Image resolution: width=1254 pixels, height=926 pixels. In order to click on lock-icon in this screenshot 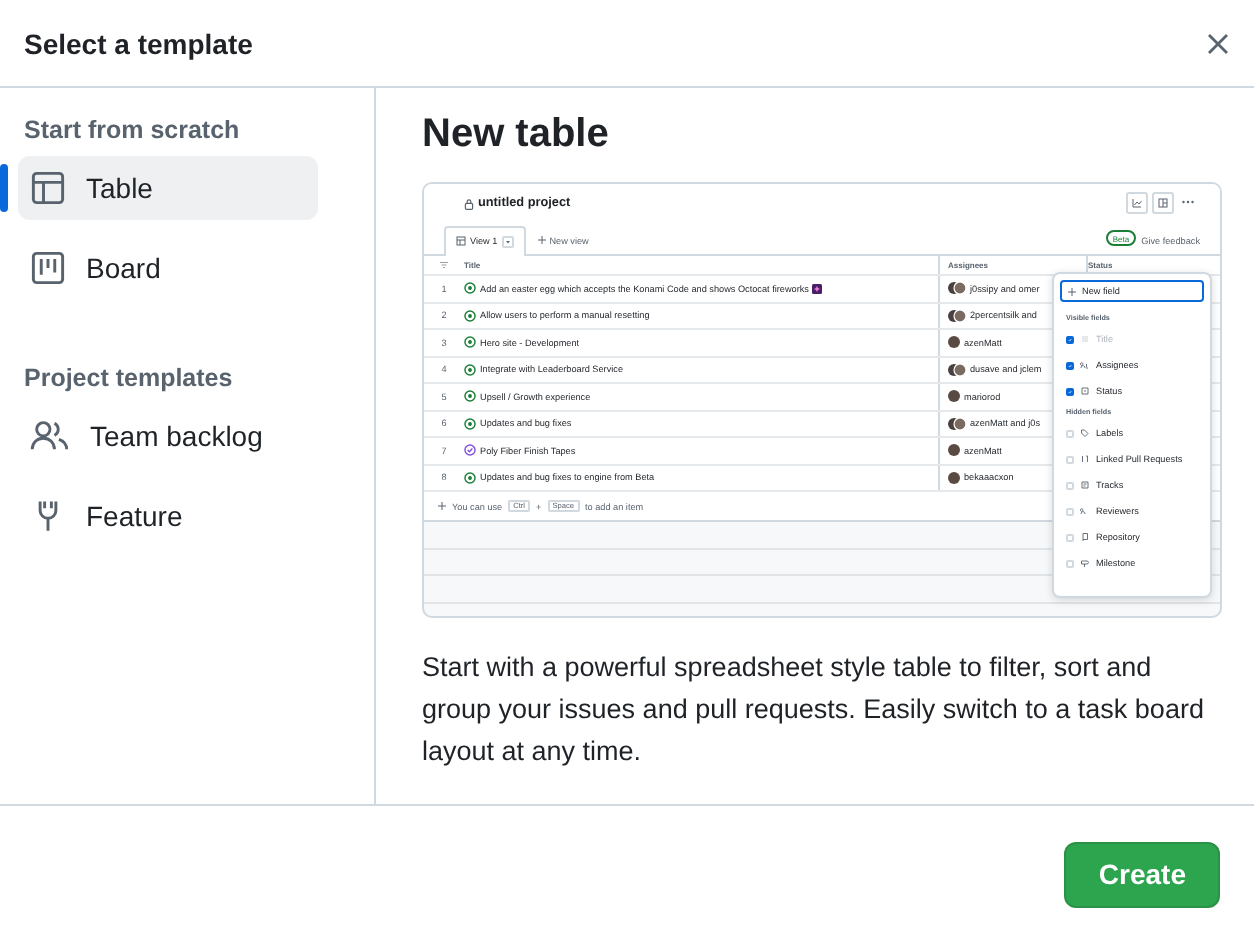, I will do `click(469, 203)`.